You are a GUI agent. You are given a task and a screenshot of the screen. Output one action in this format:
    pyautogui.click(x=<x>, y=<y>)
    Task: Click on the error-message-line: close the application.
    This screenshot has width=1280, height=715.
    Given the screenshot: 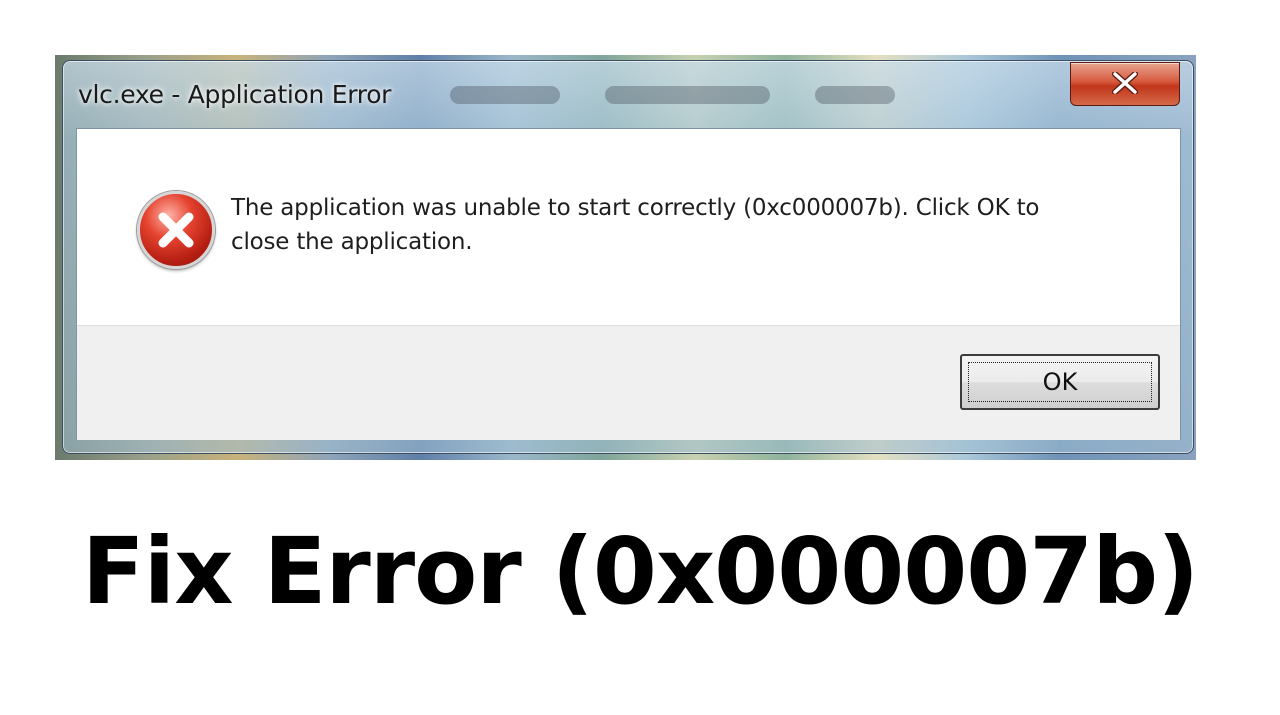 What is the action you would take?
    pyautogui.click(x=352, y=242)
    